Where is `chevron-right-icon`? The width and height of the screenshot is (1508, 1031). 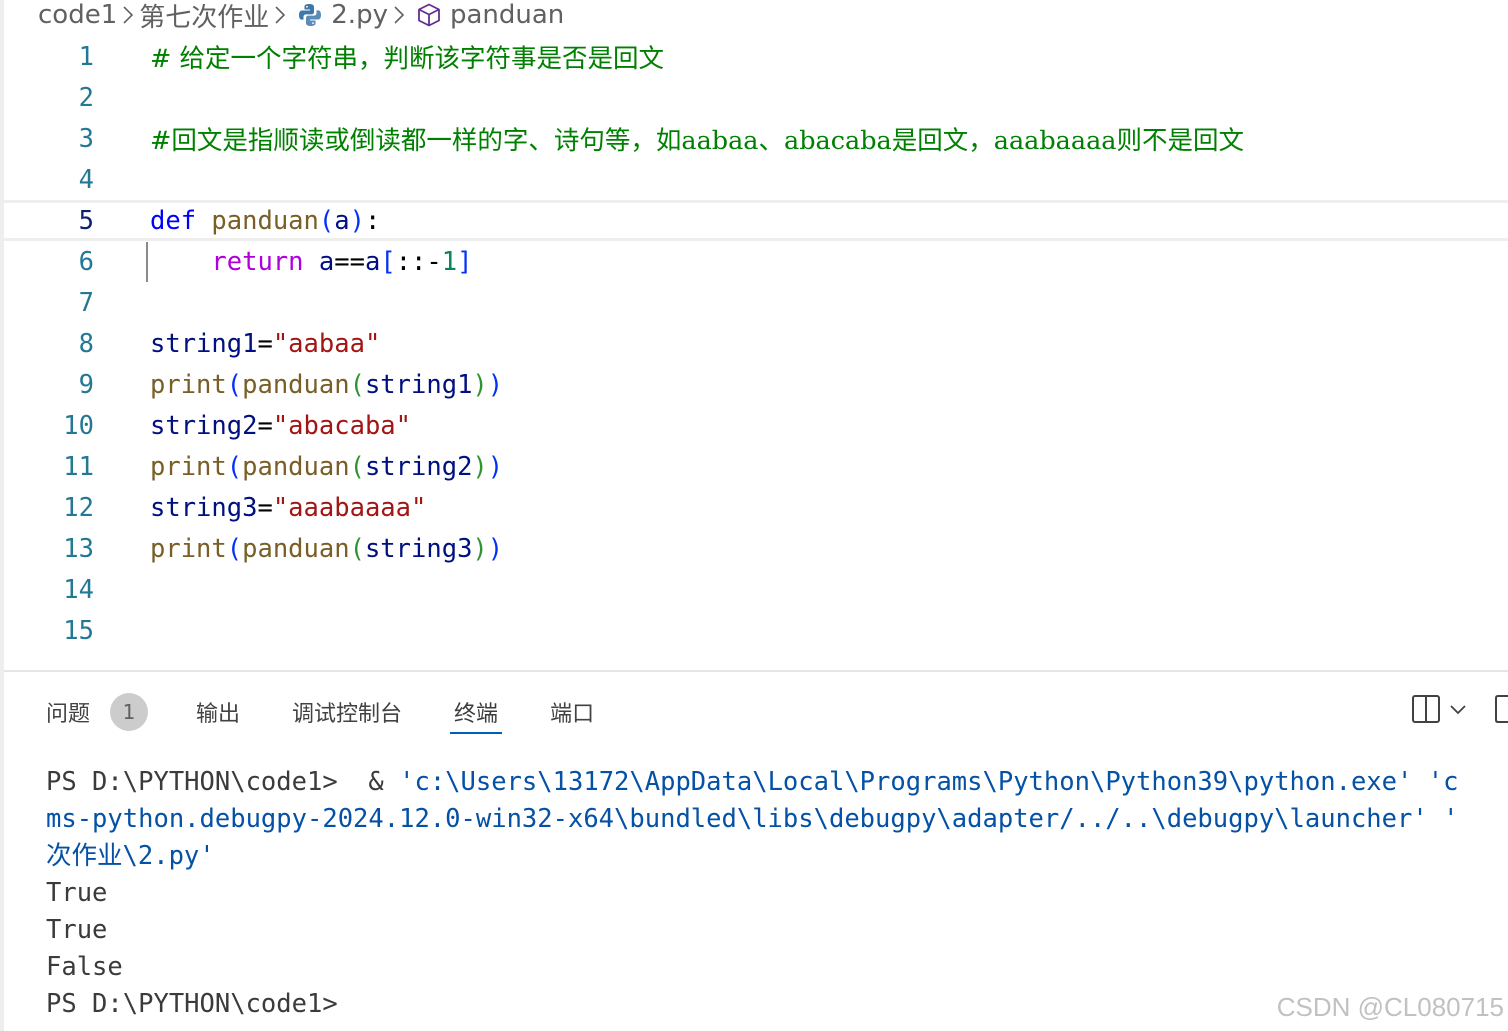 chevron-right-icon is located at coordinates (128, 15).